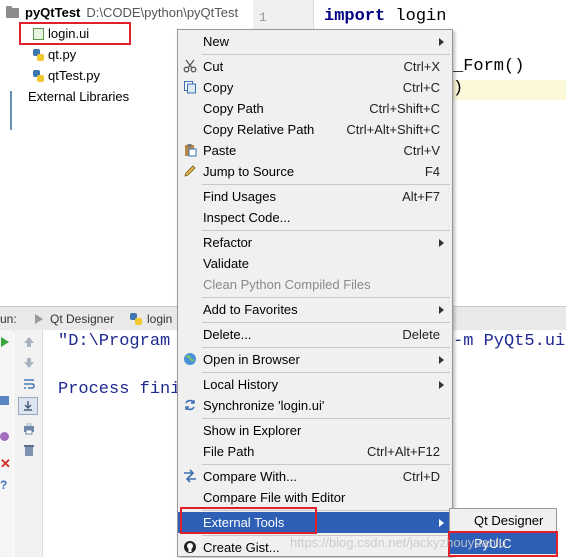 Image resolution: width=566 pixels, height=558 pixels. I want to click on run-icon, so click(39, 319).